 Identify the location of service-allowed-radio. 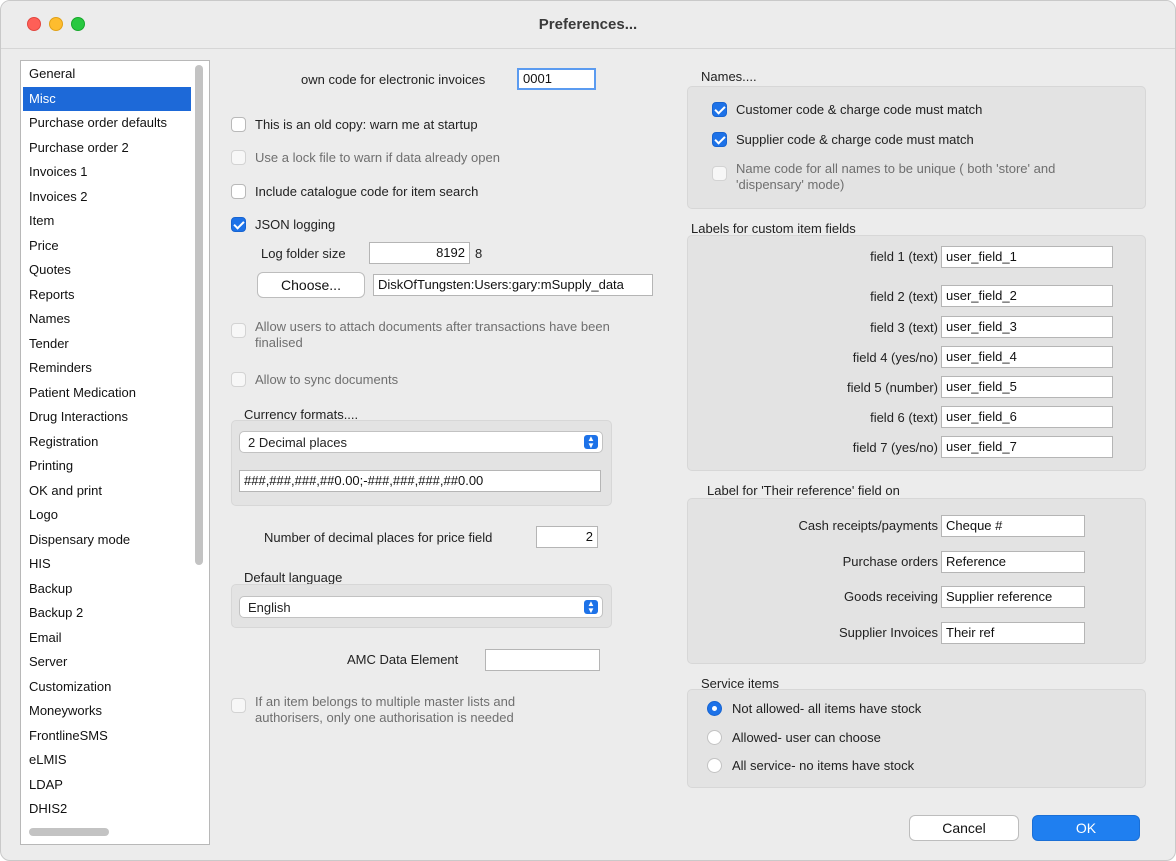
(714, 737).